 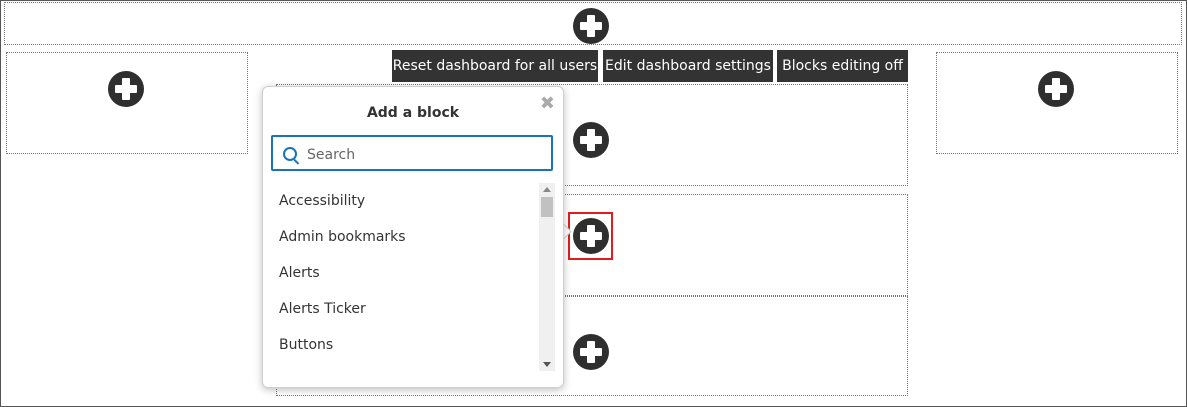 I want to click on selection-highlight, so click(x=590, y=236).